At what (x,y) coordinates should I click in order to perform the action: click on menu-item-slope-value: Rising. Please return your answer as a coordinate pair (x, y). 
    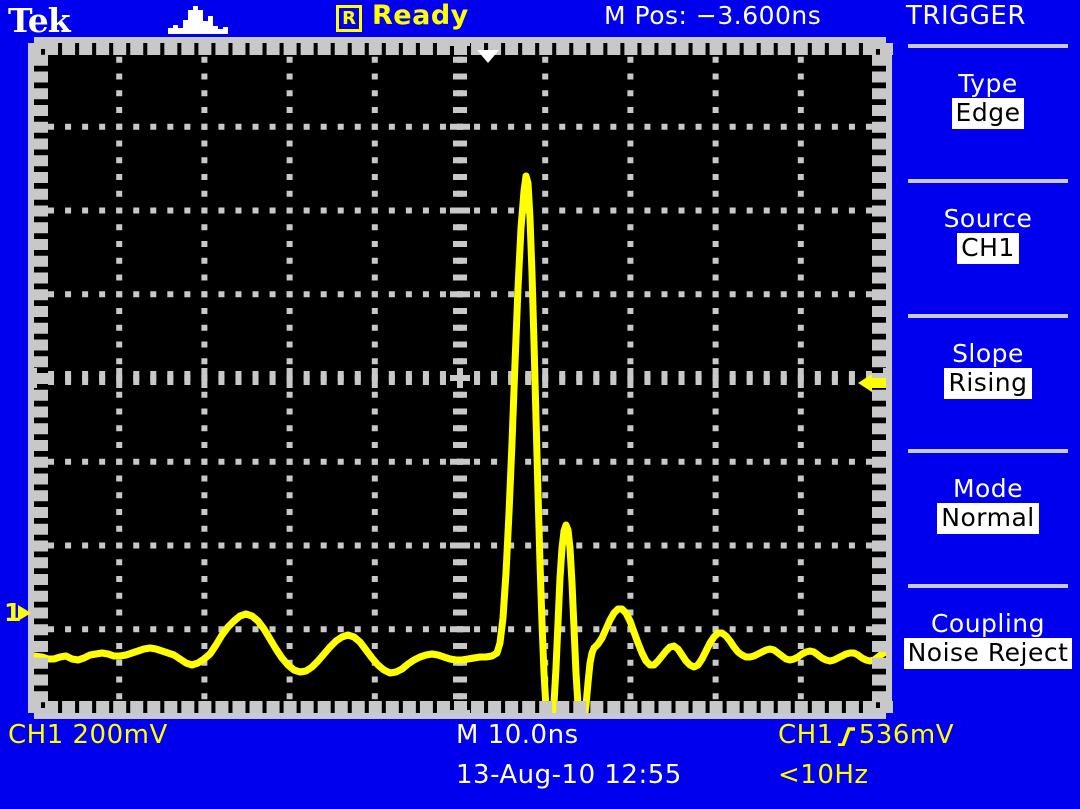
    Looking at the image, I should click on (988, 383).